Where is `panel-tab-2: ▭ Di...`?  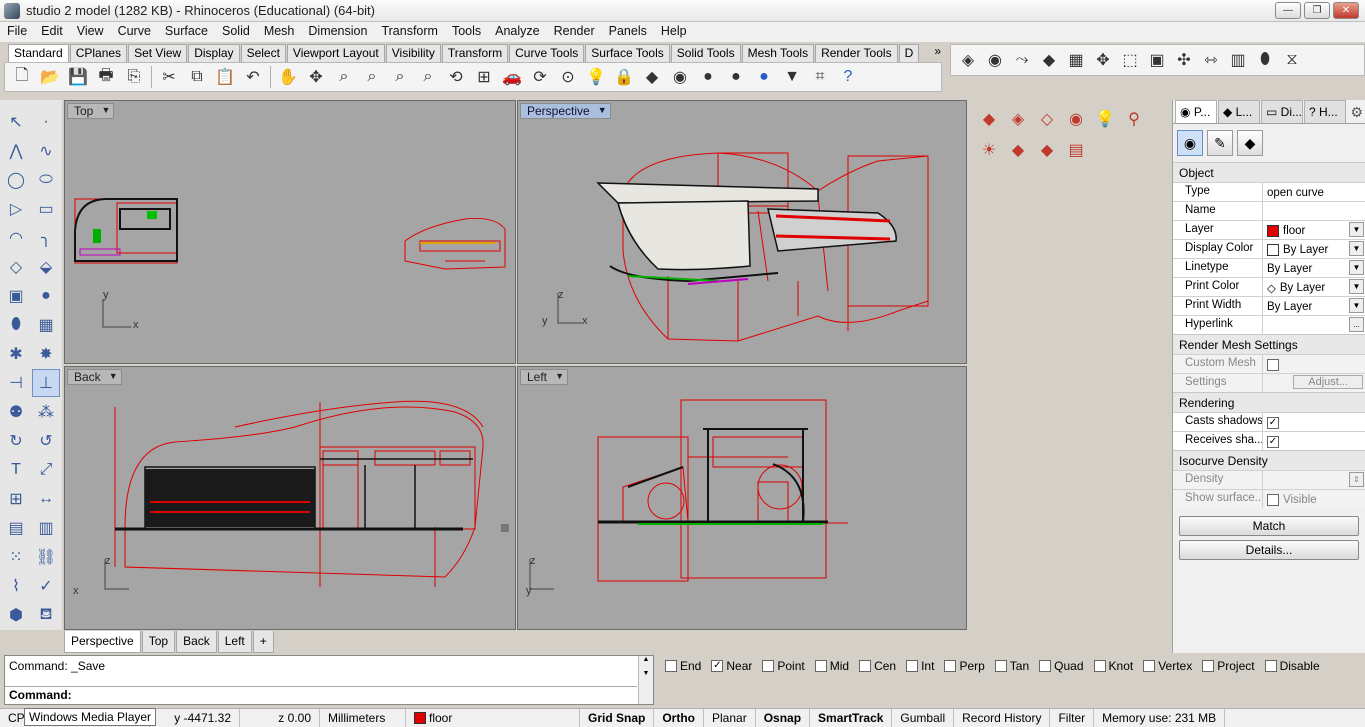
panel-tab-2: ▭ Di... is located at coordinates (1282, 111).